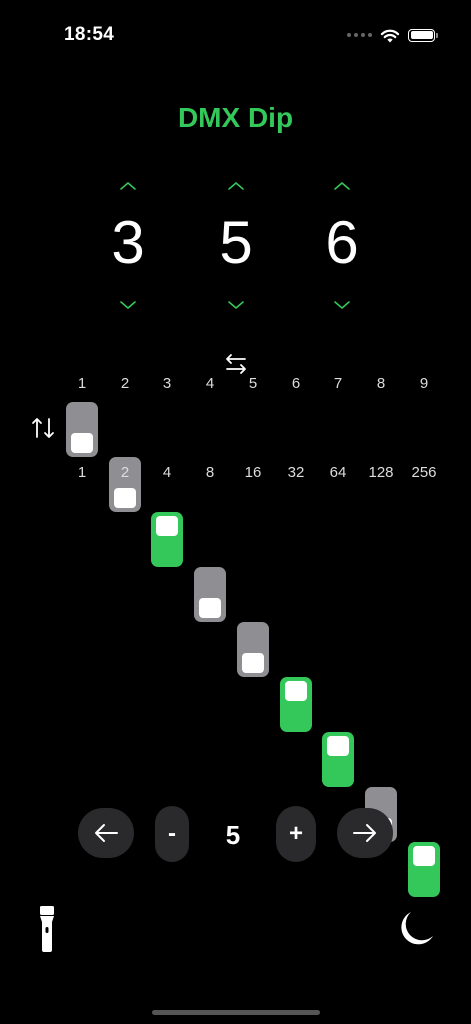 This screenshot has width=471, height=1024. Describe the element at coordinates (236, 364) in the screenshot. I see `flip-horizontal-icon` at that location.